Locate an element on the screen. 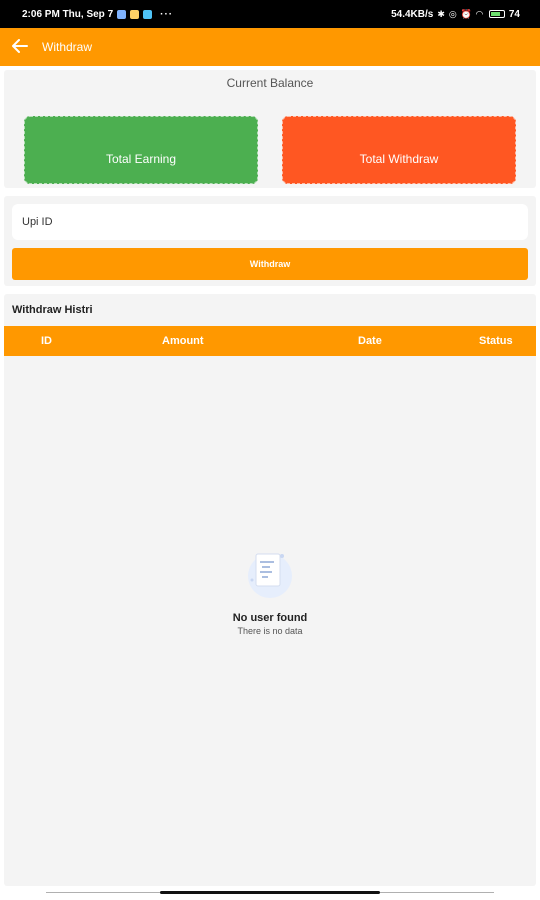 This screenshot has height=900, width=540. status-right: 54.4KB/s ✱ ◎ ⏰ ◠ 74 is located at coordinates (455, 14).